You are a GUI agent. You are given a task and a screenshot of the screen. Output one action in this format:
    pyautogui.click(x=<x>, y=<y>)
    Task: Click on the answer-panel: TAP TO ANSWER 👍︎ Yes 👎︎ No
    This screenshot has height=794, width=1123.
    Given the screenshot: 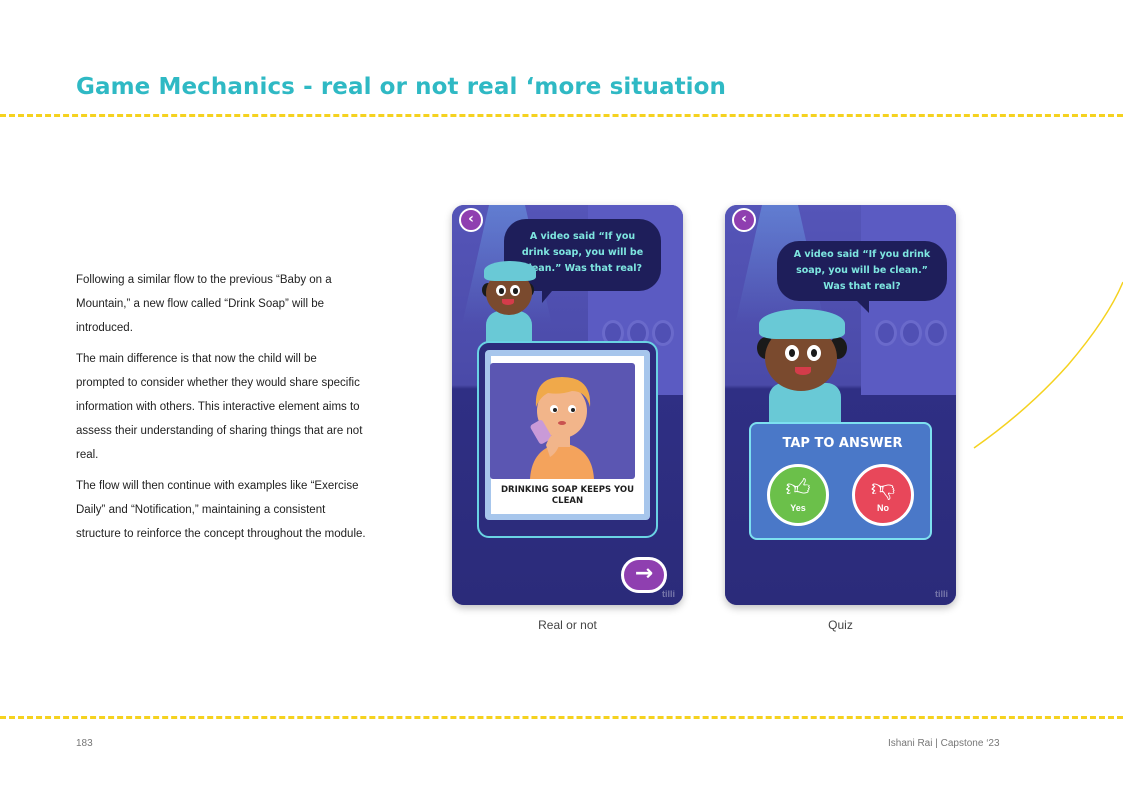 What is the action you would take?
    pyautogui.click(x=840, y=481)
    